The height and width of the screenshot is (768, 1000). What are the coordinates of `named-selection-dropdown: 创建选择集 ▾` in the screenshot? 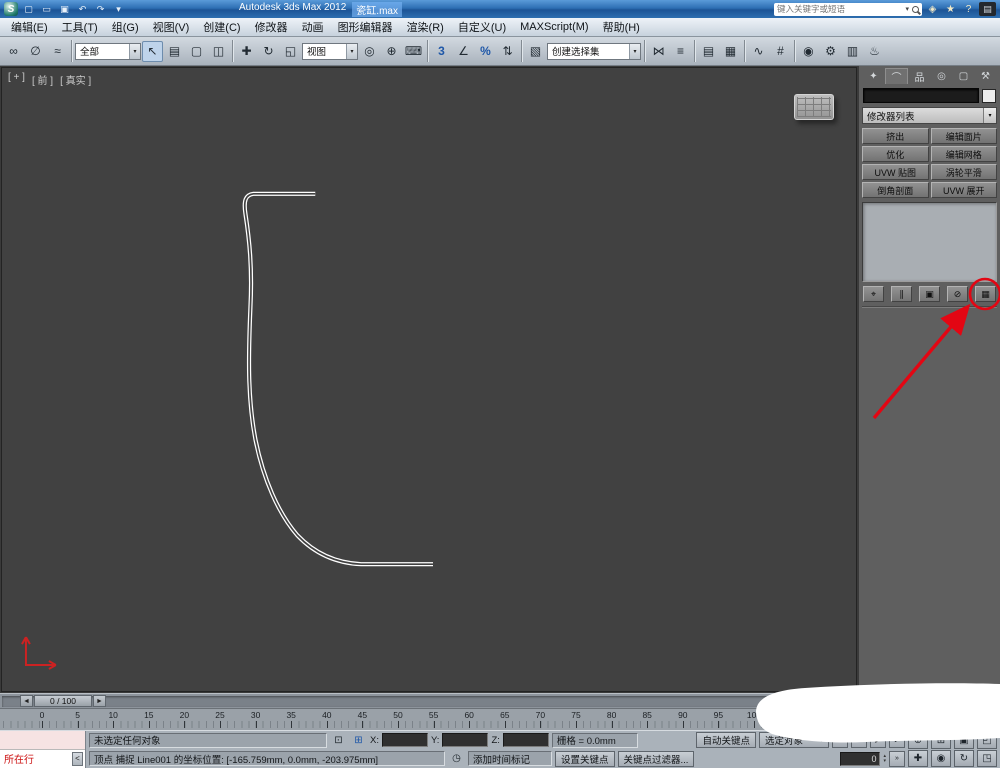 It's located at (594, 51).